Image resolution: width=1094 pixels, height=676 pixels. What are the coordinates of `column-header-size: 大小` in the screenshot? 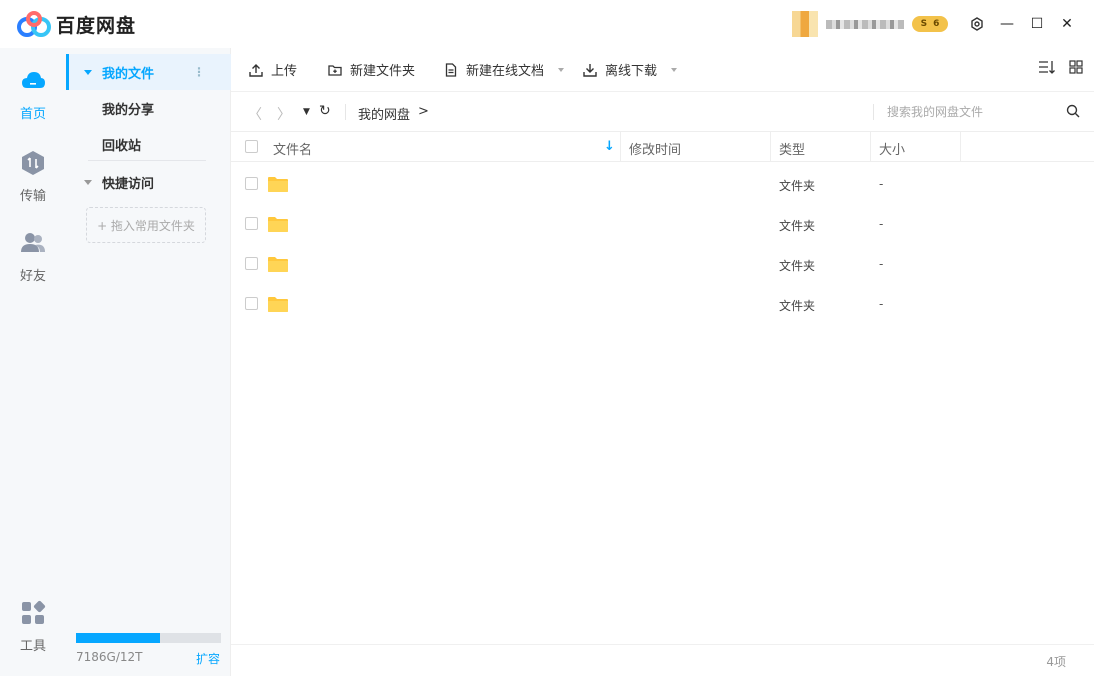 It's located at (892, 148).